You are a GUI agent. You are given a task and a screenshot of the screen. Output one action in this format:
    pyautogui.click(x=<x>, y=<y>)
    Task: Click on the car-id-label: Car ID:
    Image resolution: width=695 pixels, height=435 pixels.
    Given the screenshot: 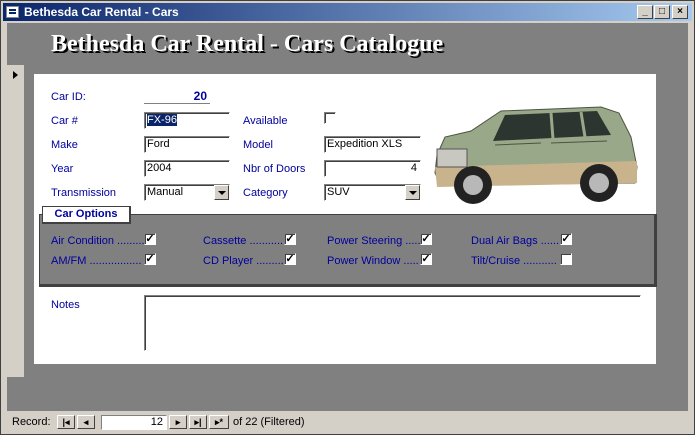 What is the action you would take?
    pyautogui.click(x=68, y=97)
    